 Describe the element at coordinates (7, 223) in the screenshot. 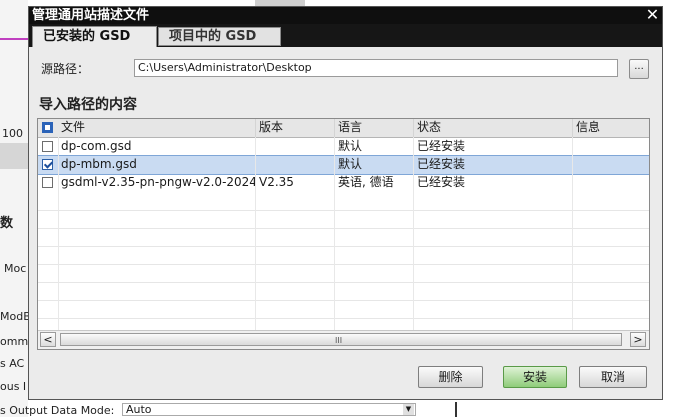

I see `bg-fragment-params: 数` at that location.